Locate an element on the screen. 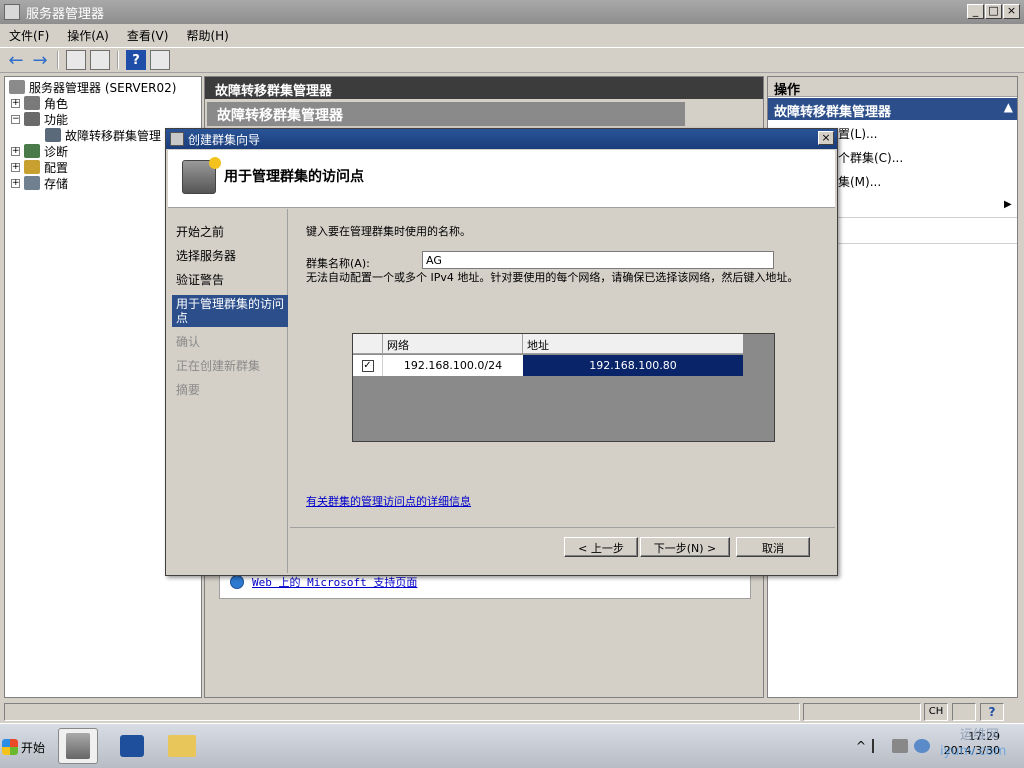  web-support-link-text: Web 上的 Microsoft 支持页面 is located at coordinates (335, 582).